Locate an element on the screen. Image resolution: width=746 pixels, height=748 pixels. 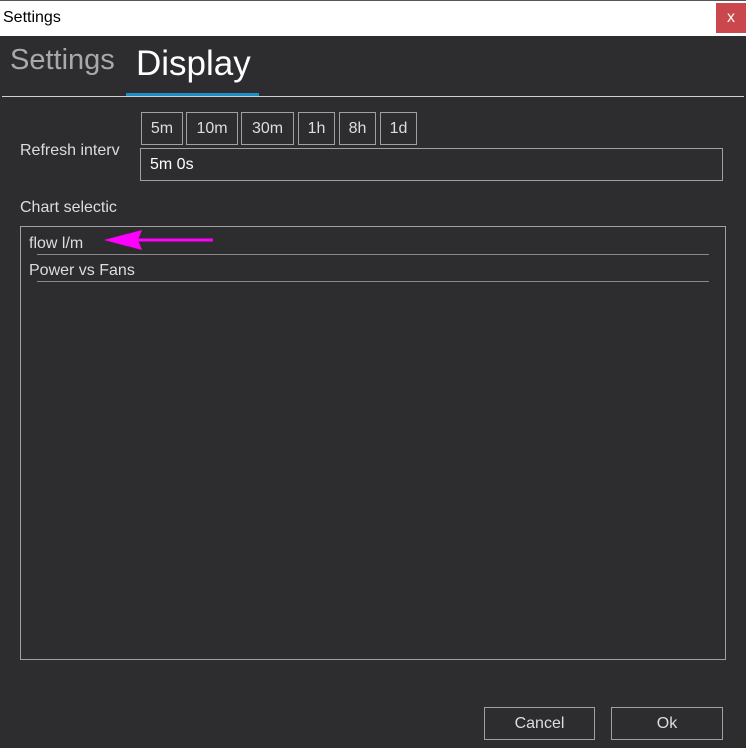
cancel-button: Cancel is located at coordinates (539, 723).